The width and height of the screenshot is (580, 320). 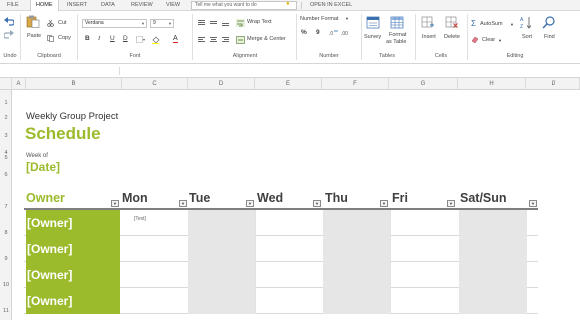 I want to click on tab-file: FILE, so click(x=13, y=5).